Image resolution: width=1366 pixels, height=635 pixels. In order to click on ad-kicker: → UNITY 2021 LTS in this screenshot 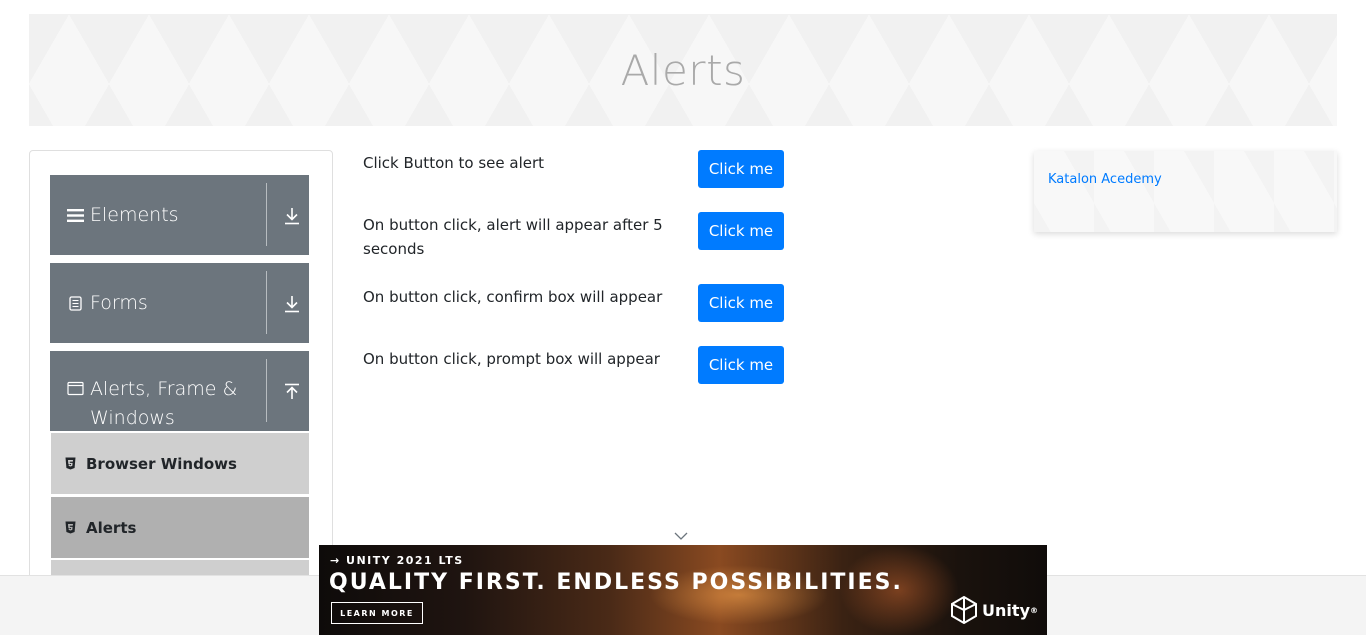, I will do `click(397, 560)`.